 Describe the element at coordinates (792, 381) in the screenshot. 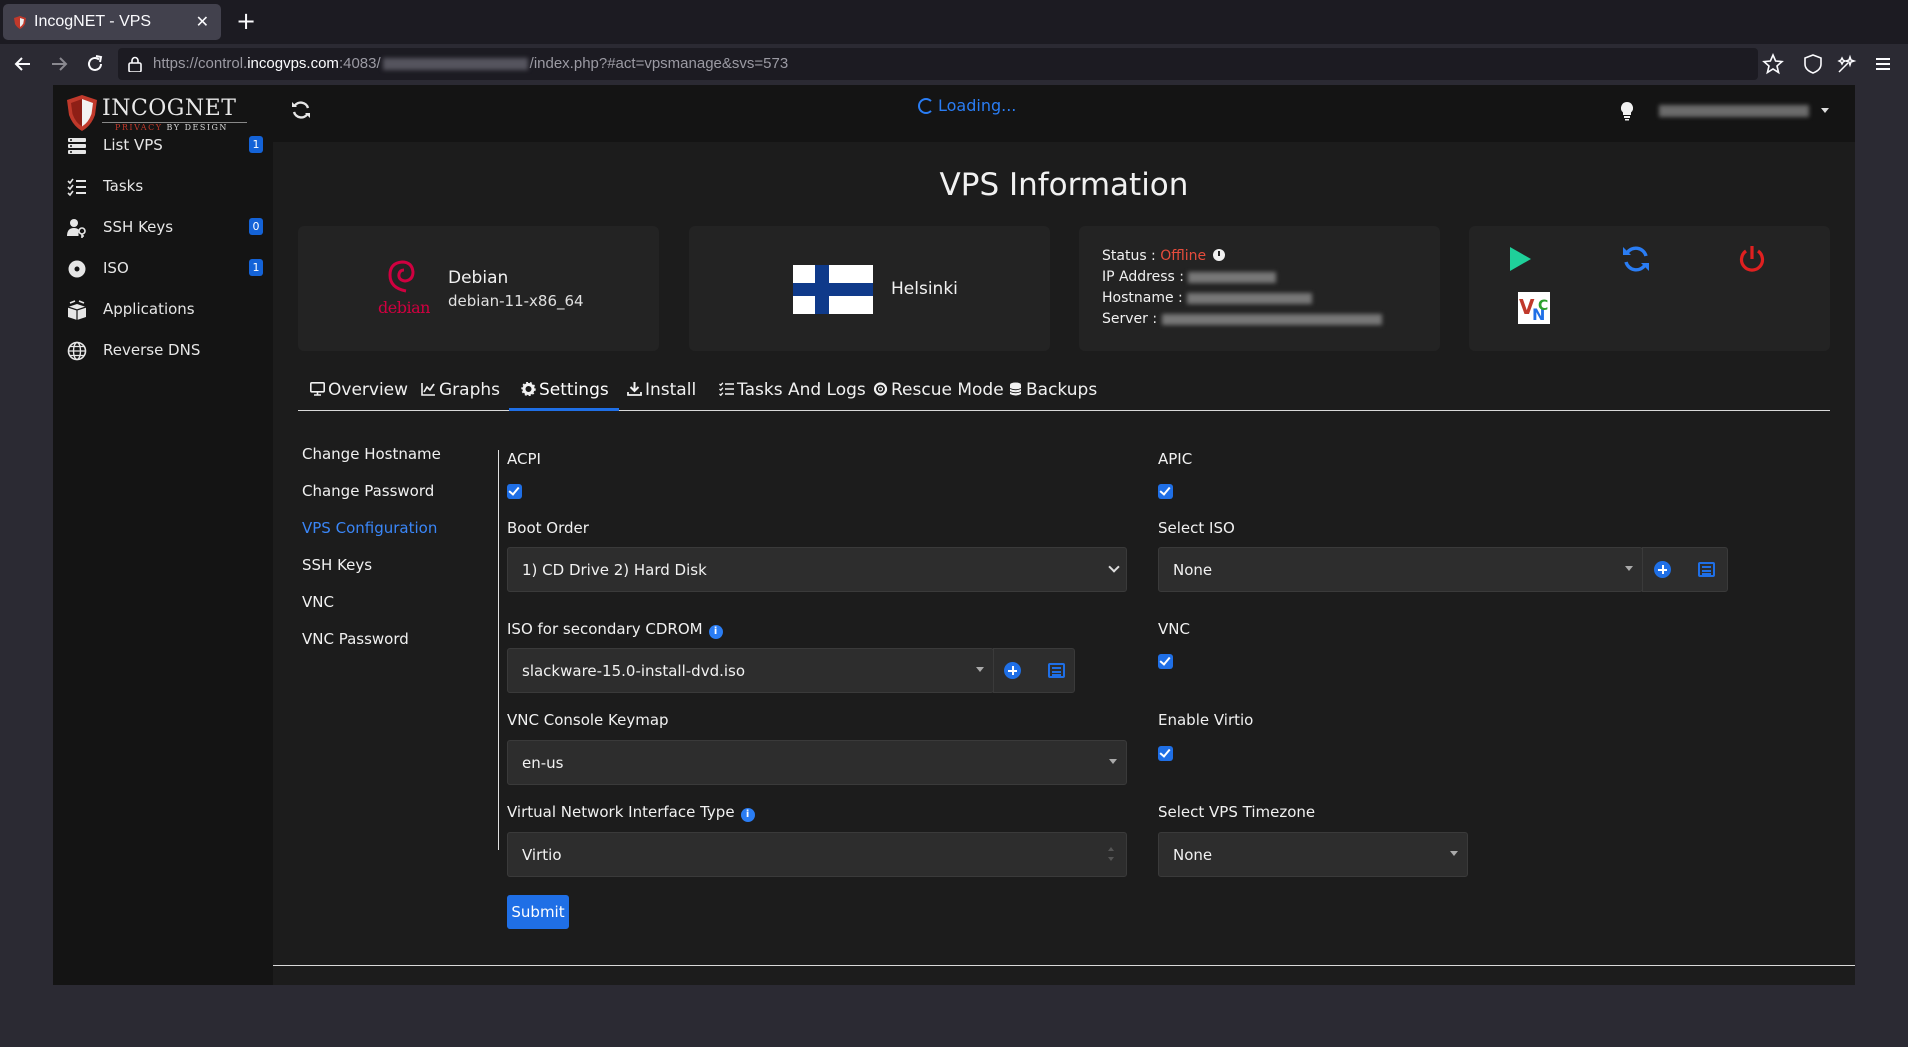

I see `tab-tasks-and-logs: Tasks And Logs` at that location.